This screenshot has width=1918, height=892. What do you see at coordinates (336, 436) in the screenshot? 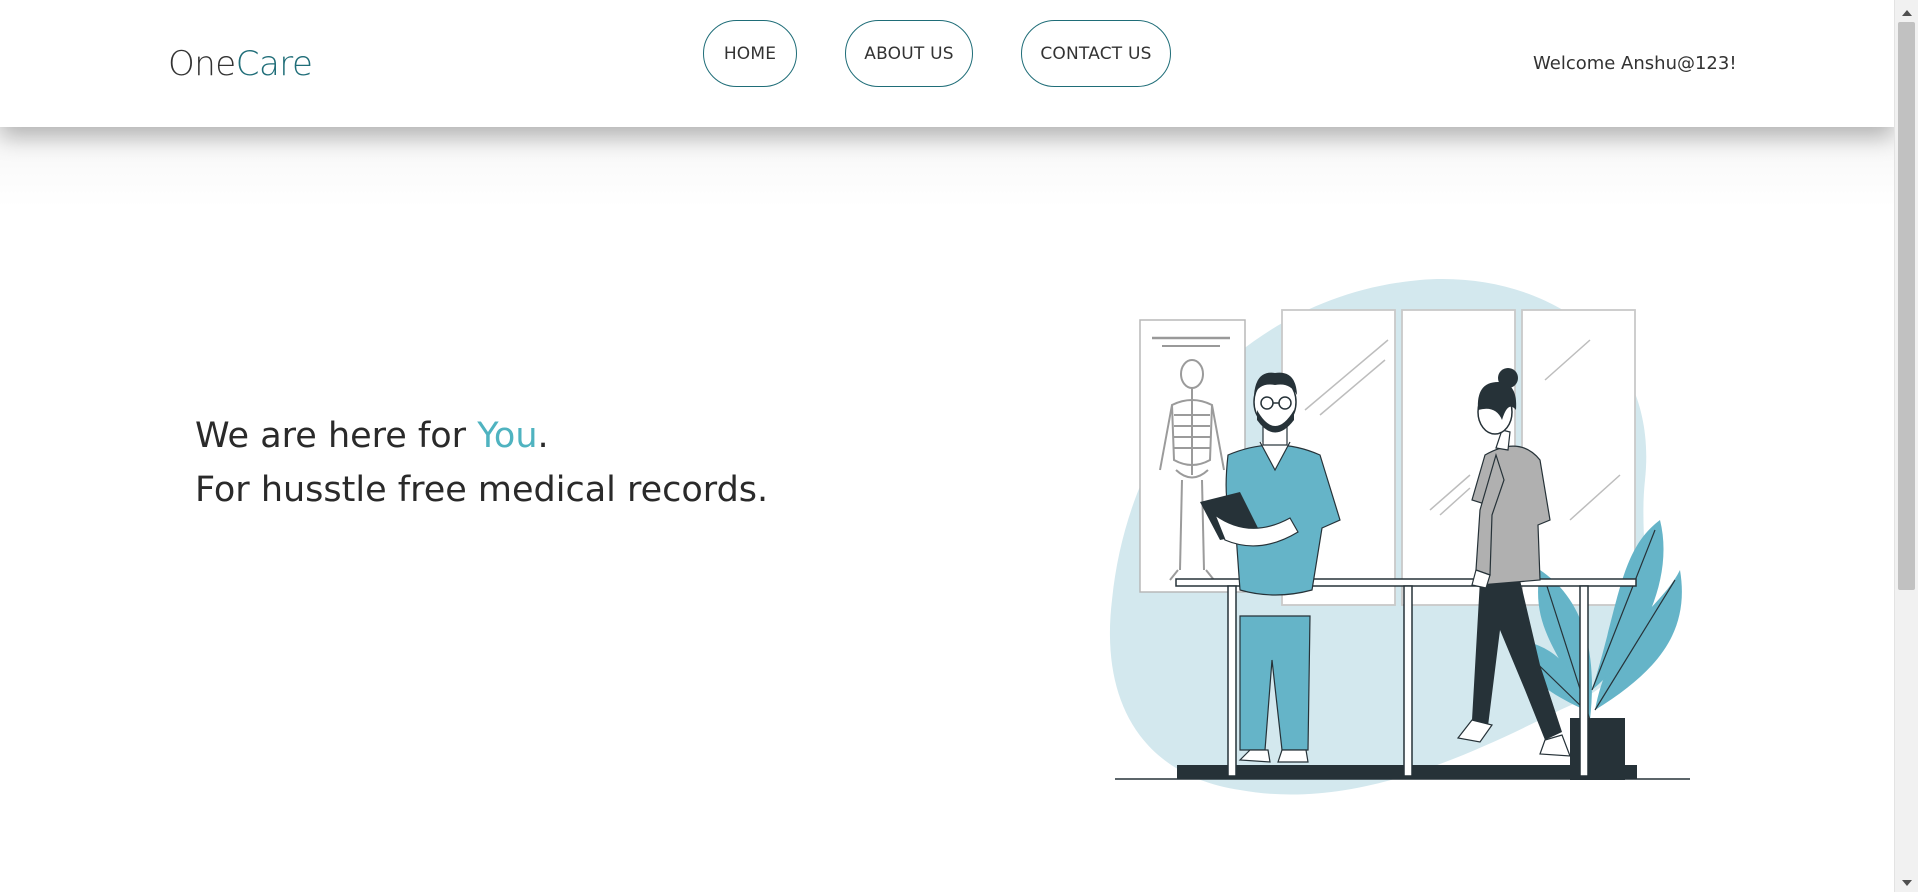
I see `hero-line1-prefix: We are here for` at bounding box center [336, 436].